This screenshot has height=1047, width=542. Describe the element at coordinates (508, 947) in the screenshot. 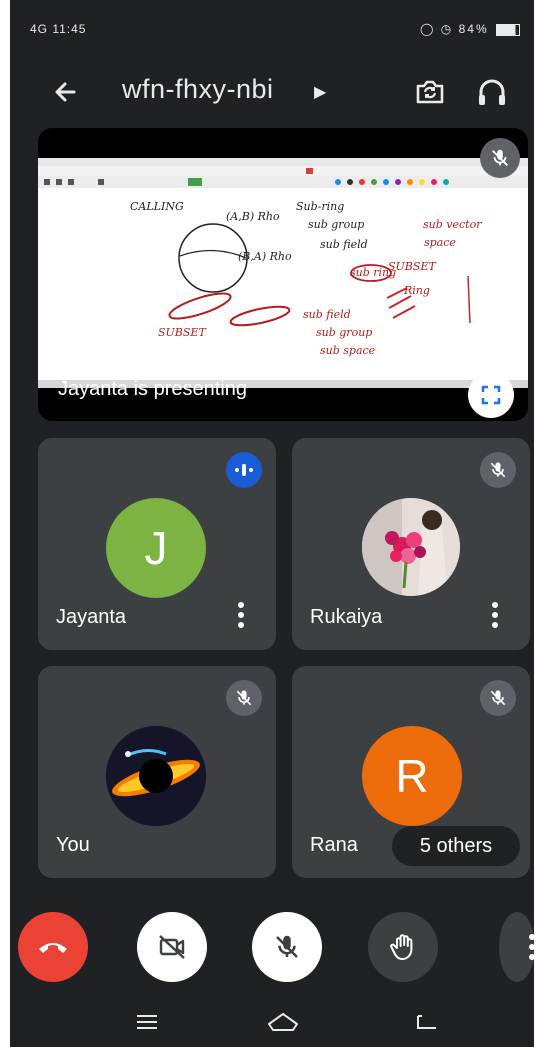

I see `more-options-button` at that location.